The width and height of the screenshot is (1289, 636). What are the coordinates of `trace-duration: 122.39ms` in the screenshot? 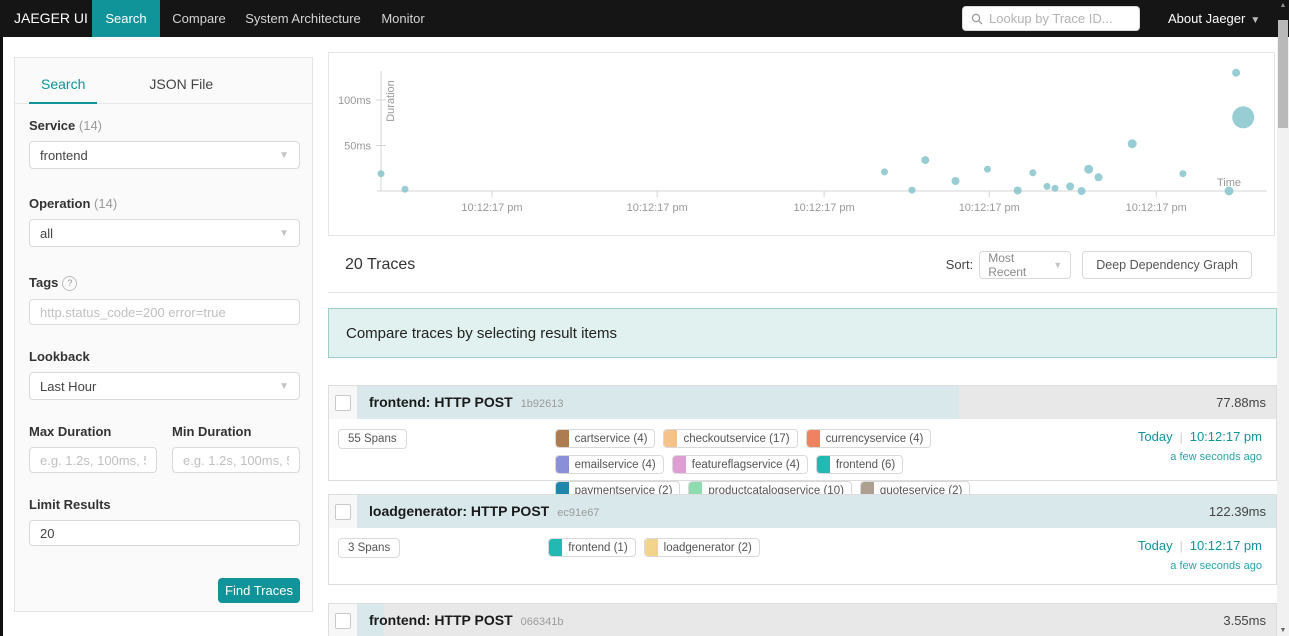 It's located at (1237, 511).